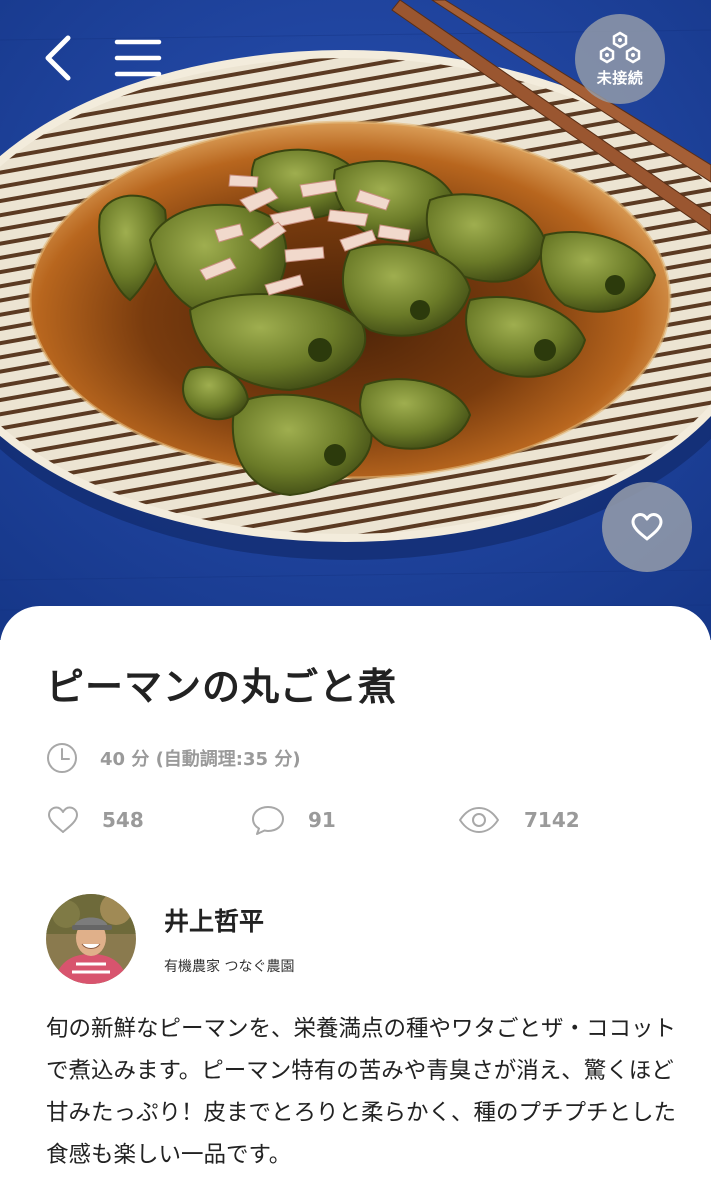 This screenshot has height=1200, width=711. What do you see at coordinates (62, 758) in the screenshot?
I see `clock-icon` at bounding box center [62, 758].